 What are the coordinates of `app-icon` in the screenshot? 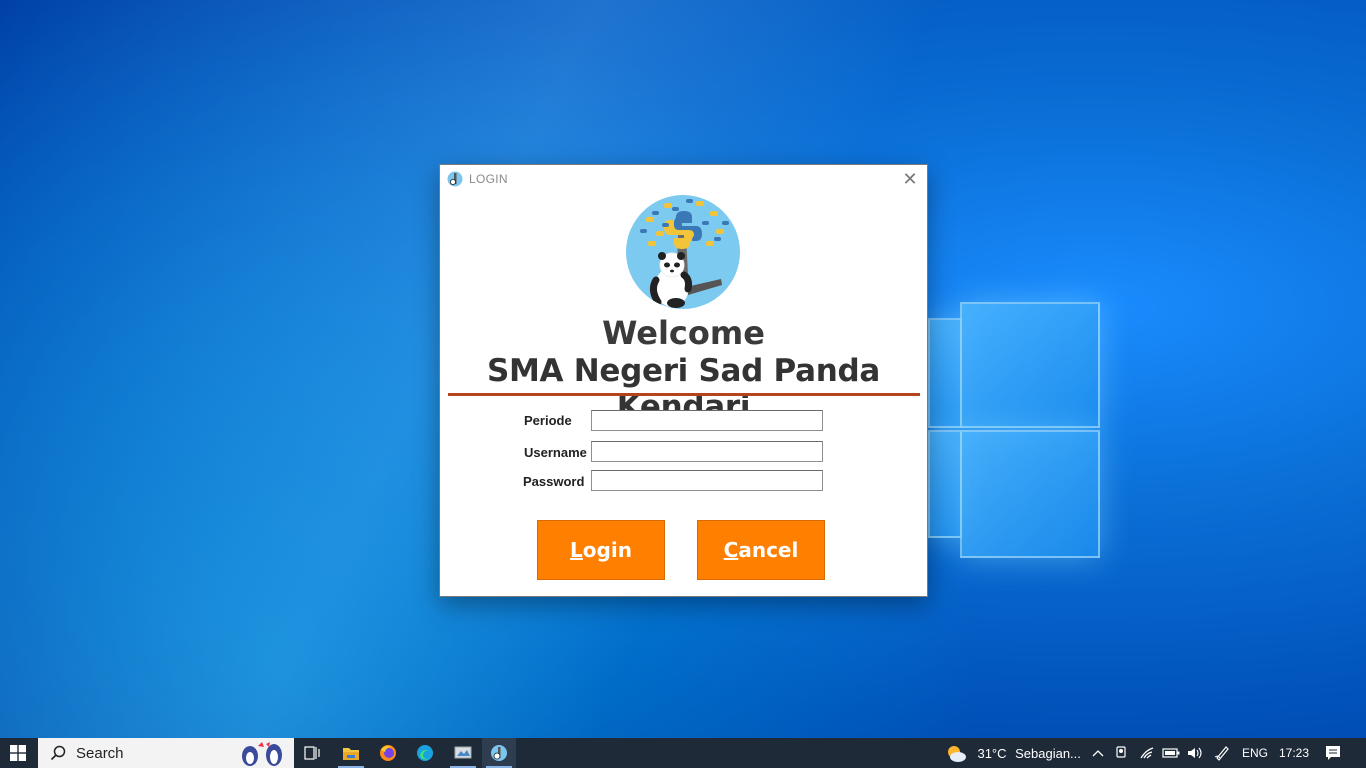 It's located at (463, 752).